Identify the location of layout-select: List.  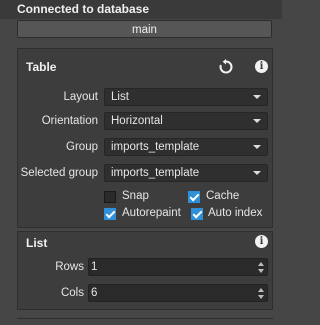
(186, 97).